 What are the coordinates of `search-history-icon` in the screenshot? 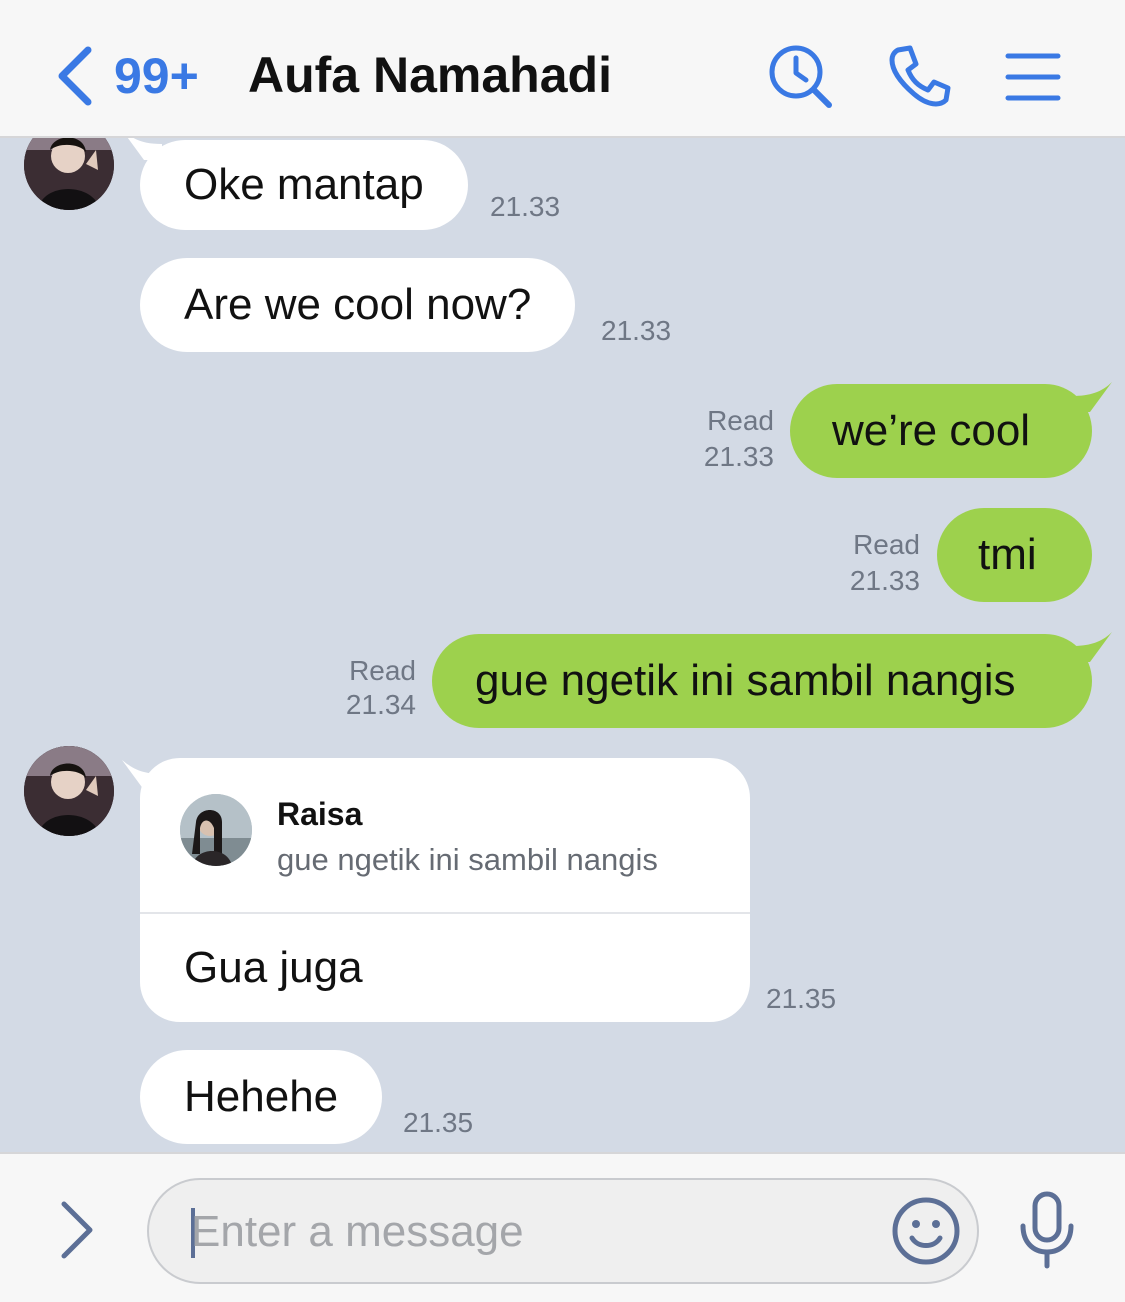 It's located at (801, 77).